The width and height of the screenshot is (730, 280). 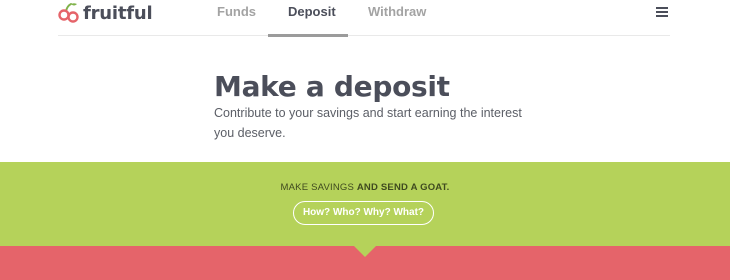 What do you see at coordinates (317, 187) in the screenshot?
I see `banner-text-plain: MAKE SAVINGS` at bounding box center [317, 187].